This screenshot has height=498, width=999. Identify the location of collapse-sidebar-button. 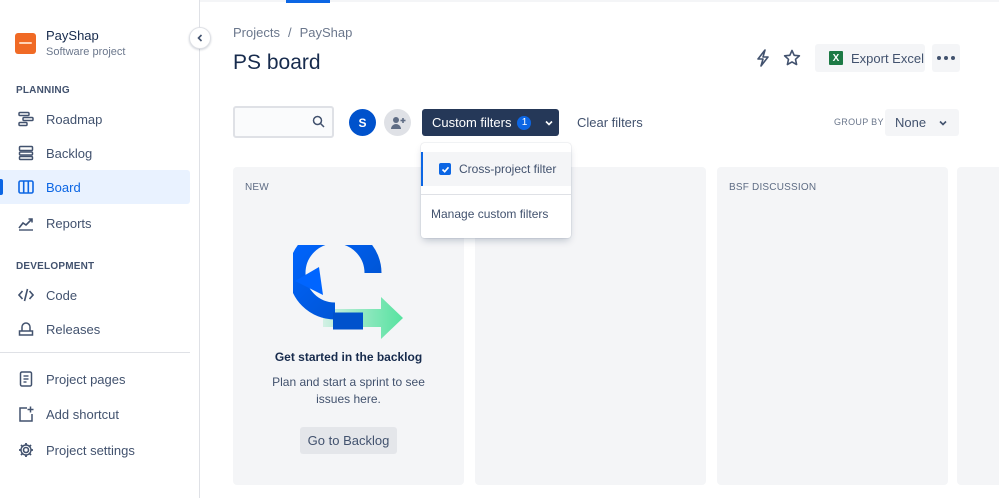
(200, 38).